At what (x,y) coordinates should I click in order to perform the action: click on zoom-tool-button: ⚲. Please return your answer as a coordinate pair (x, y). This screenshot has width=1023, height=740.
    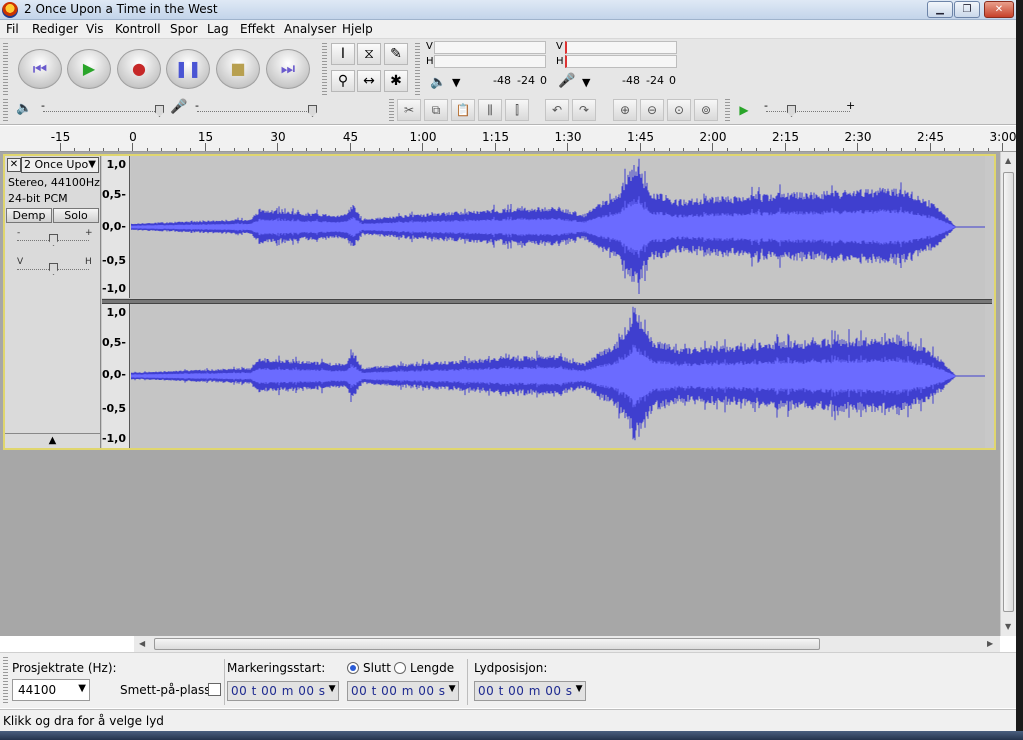
    Looking at the image, I should click on (343, 81).